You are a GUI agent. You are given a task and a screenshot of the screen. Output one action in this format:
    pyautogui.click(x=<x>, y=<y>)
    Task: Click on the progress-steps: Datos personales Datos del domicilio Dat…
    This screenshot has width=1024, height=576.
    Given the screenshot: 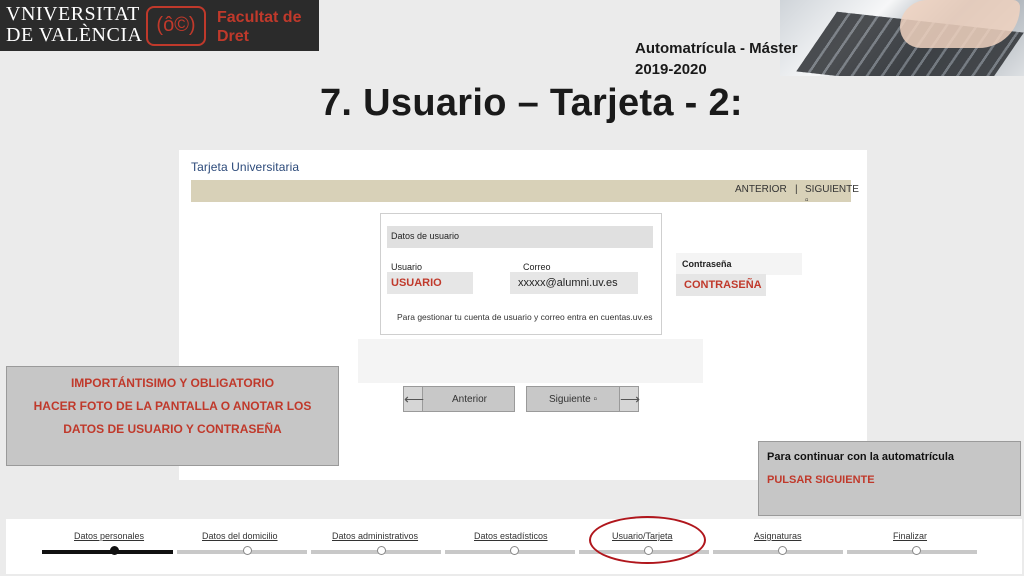 What is the action you would take?
    pyautogui.click(x=514, y=546)
    